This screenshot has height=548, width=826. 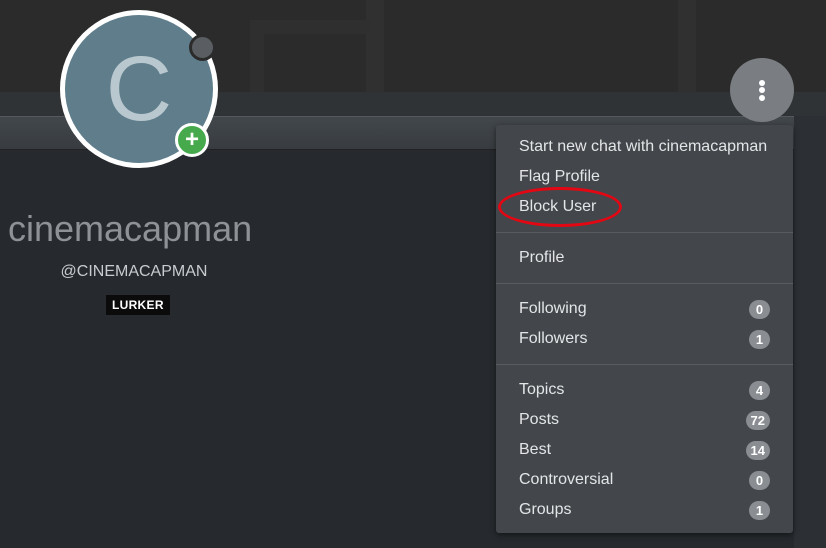 What do you see at coordinates (644, 480) in the screenshot?
I see `menu-item-controversial: Controversial 0` at bounding box center [644, 480].